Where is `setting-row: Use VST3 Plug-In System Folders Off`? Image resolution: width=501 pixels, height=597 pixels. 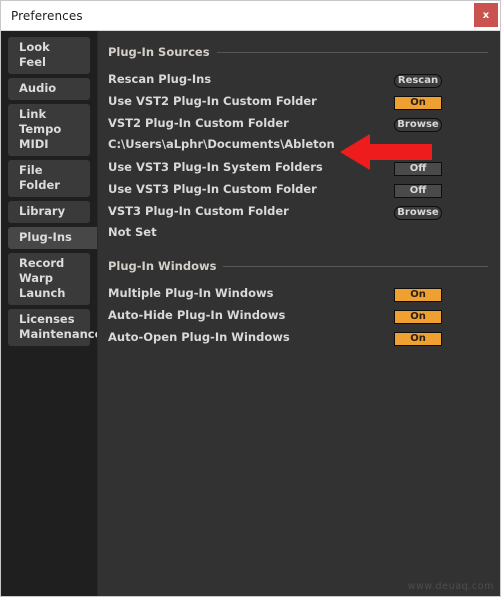 setting-row: Use VST3 Plug-In System Folders Off is located at coordinates (298, 167).